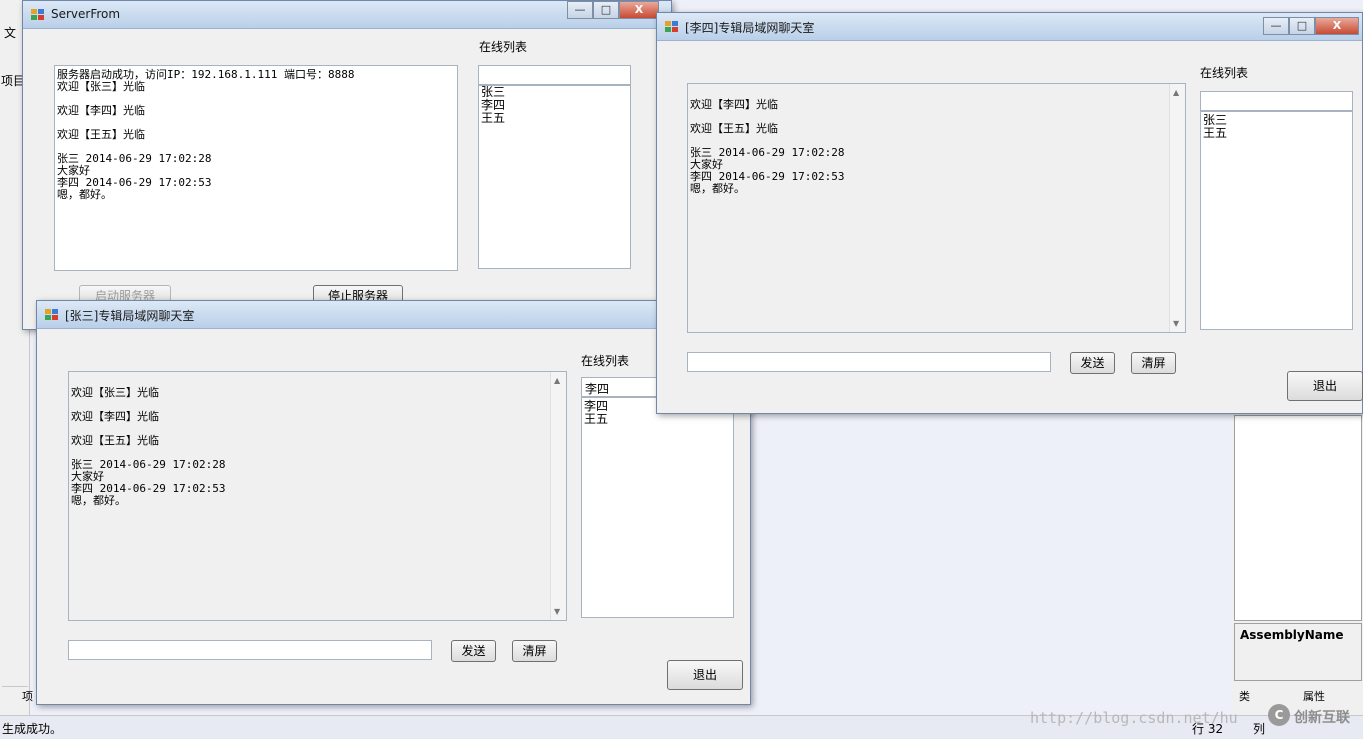 This screenshot has width=1363, height=739. Describe the element at coordinates (115, 392) in the screenshot. I see `chat-message-line: 欢迎【张三】光临` at that location.